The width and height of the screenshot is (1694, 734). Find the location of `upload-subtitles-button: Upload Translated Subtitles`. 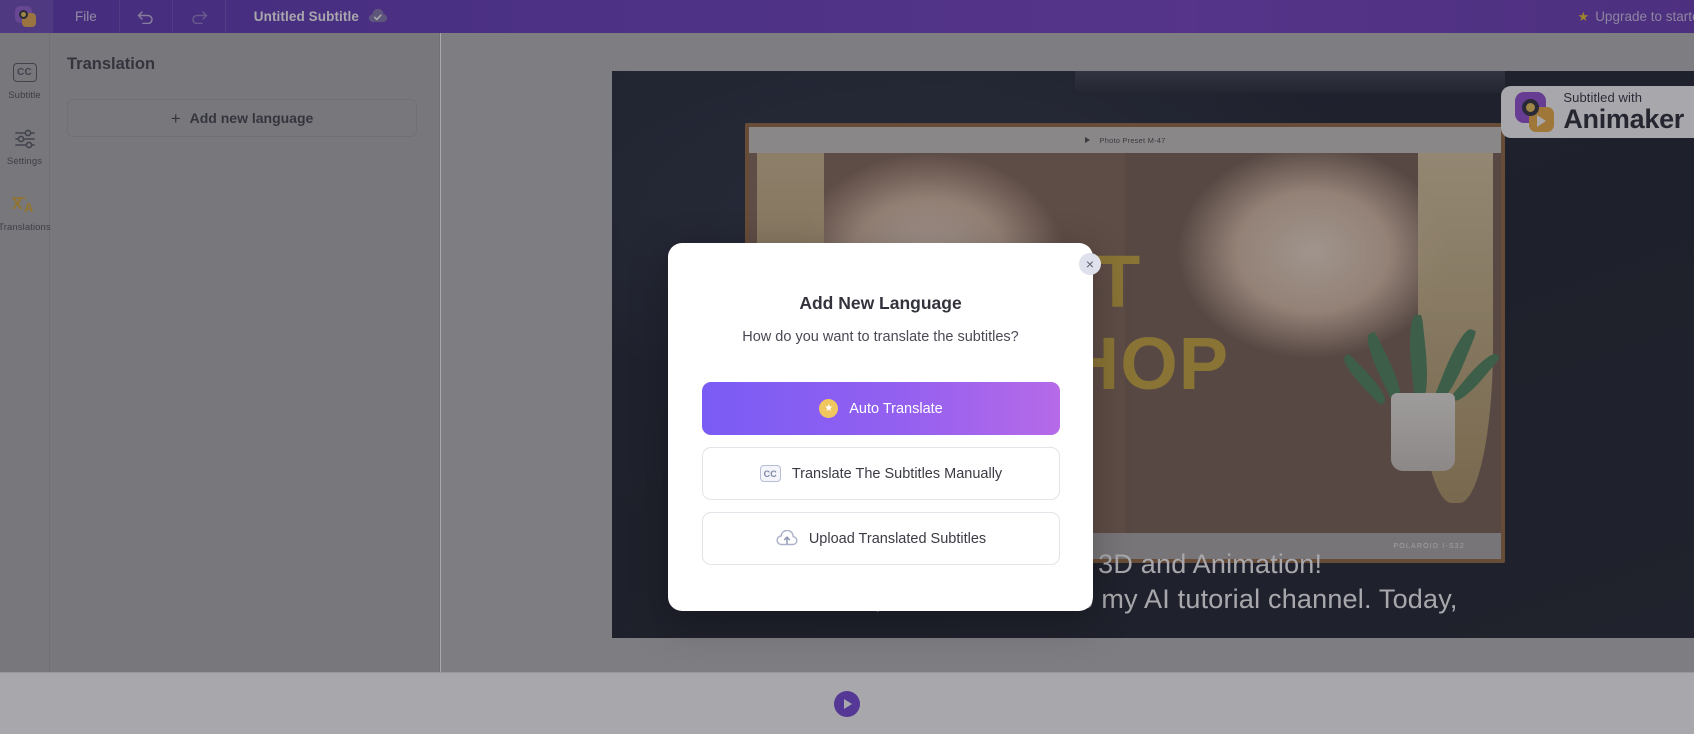

upload-subtitles-button: Upload Translated Subtitles is located at coordinates (881, 538).